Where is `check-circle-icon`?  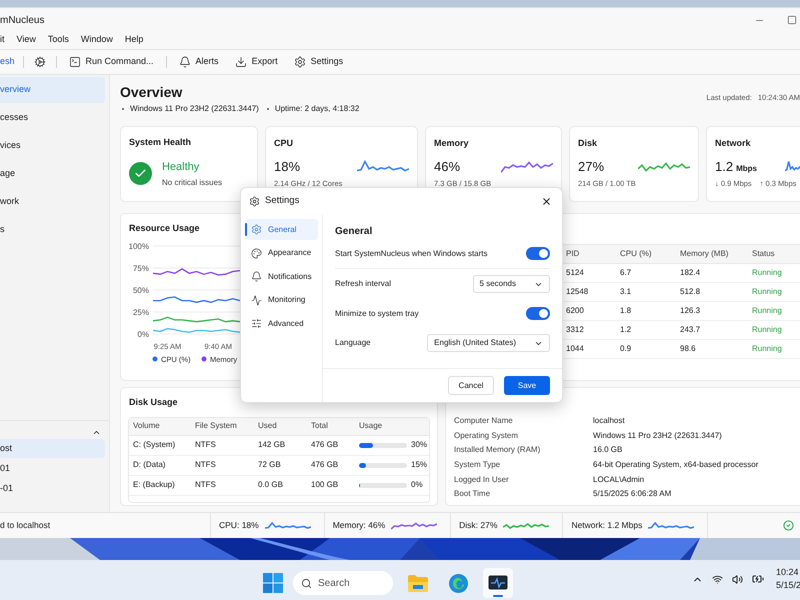
check-circle-icon is located at coordinates (788, 525).